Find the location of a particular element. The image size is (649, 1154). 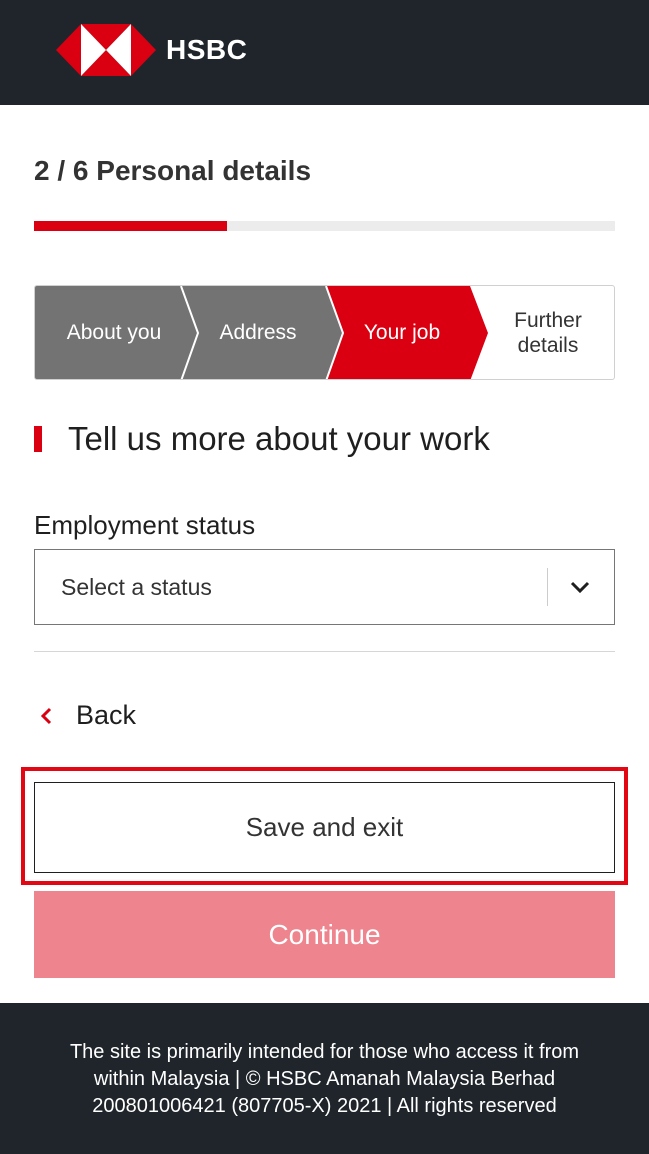

step-further-details: Further details is located at coordinates (548, 332).